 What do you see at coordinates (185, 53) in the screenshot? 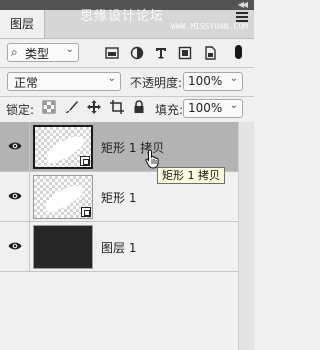
I see `shape-filter-icon` at bounding box center [185, 53].